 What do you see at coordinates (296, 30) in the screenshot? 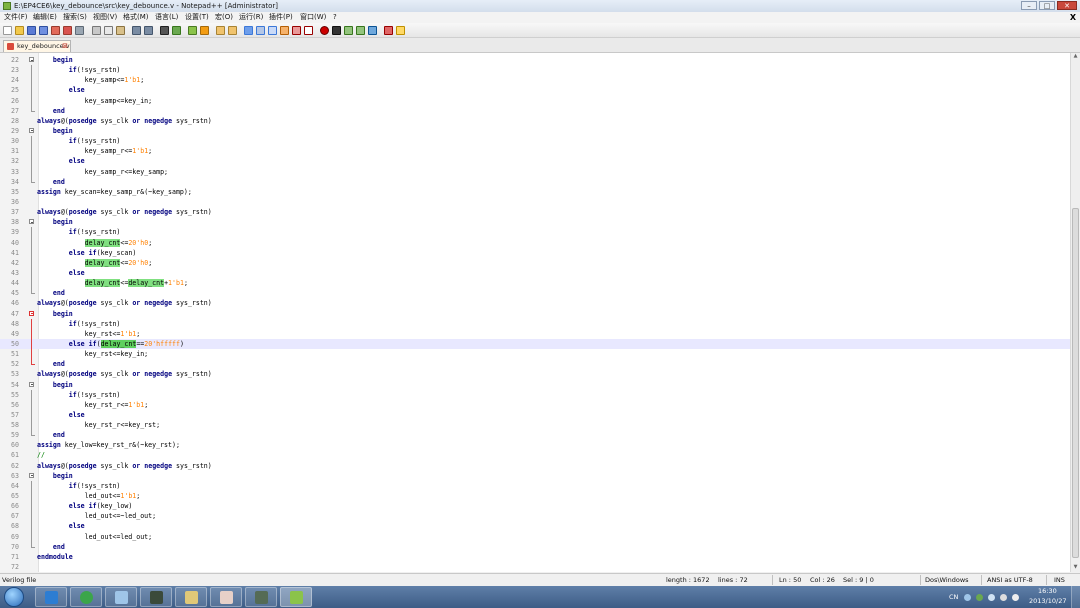
I see `doc-map-icon` at bounding box center [296, 30].